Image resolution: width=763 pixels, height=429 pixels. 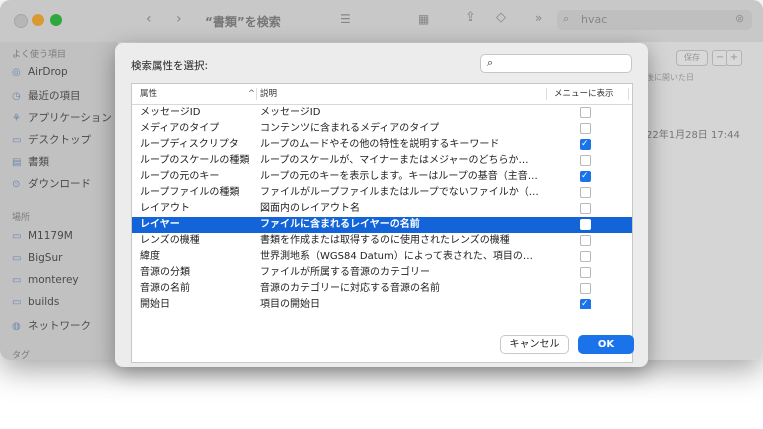 What do you see at coordinates (382, 94) in the screenshot?
I see `table-header: 属性 ^ 説明 メニューに表示` at bounding box center [382, 94].